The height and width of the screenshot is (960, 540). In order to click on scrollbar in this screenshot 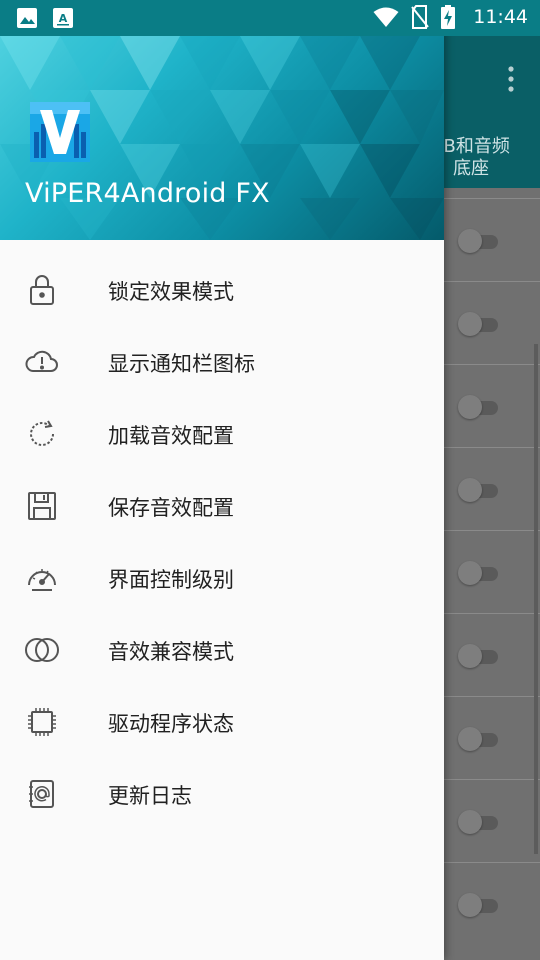, I will do `click(536, 599)`.